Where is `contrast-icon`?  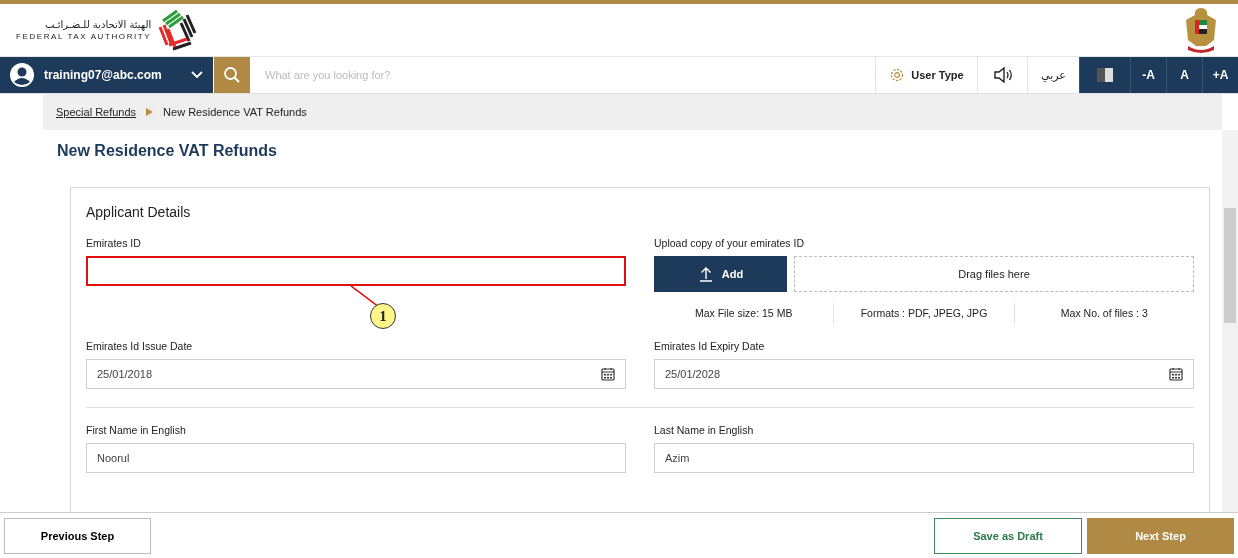 contrast-icon is located at coordinates (1105, 75).